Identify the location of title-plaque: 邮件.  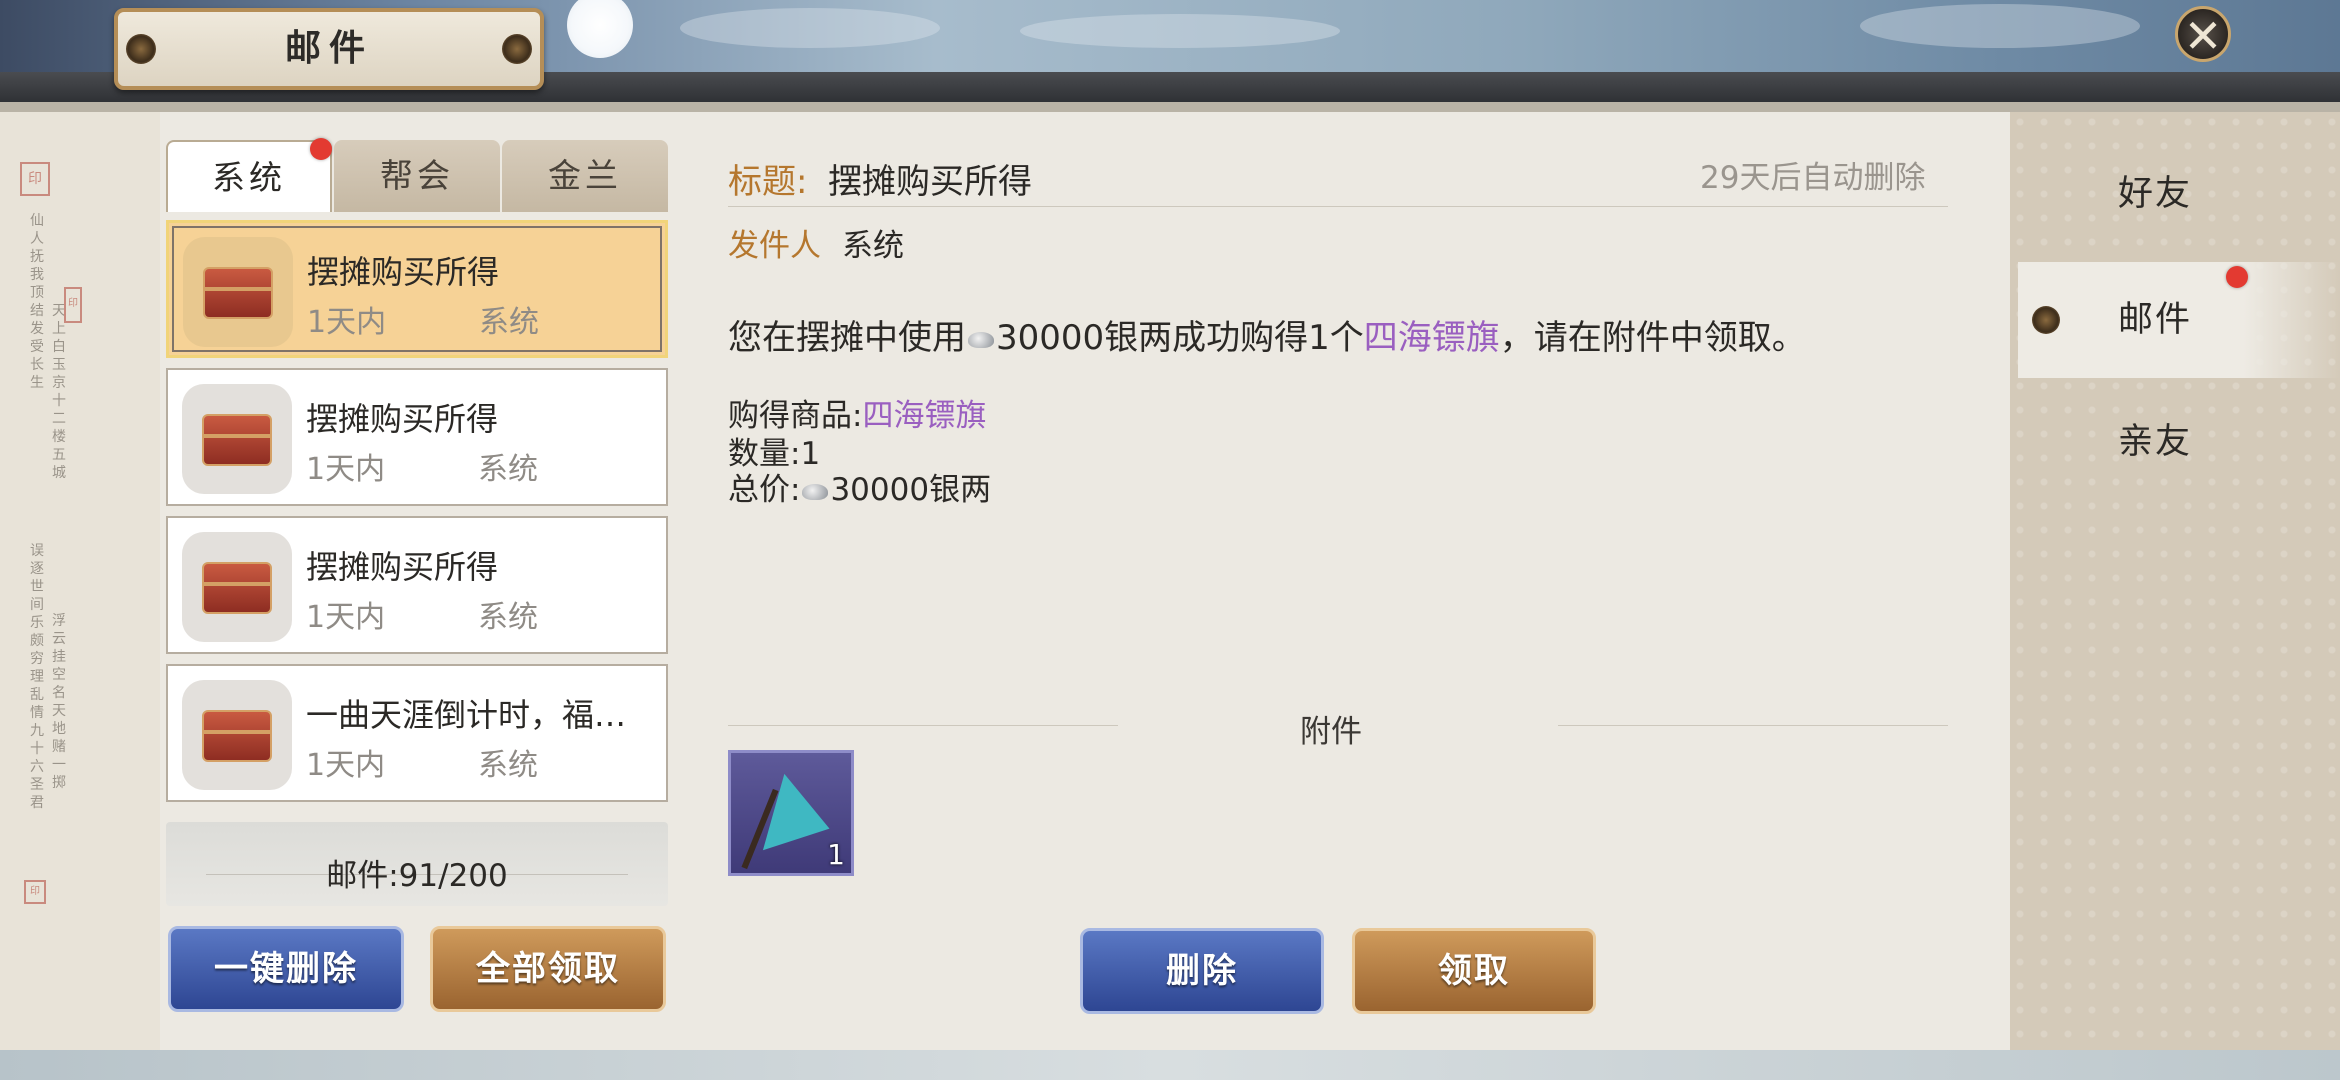
(329, 49).